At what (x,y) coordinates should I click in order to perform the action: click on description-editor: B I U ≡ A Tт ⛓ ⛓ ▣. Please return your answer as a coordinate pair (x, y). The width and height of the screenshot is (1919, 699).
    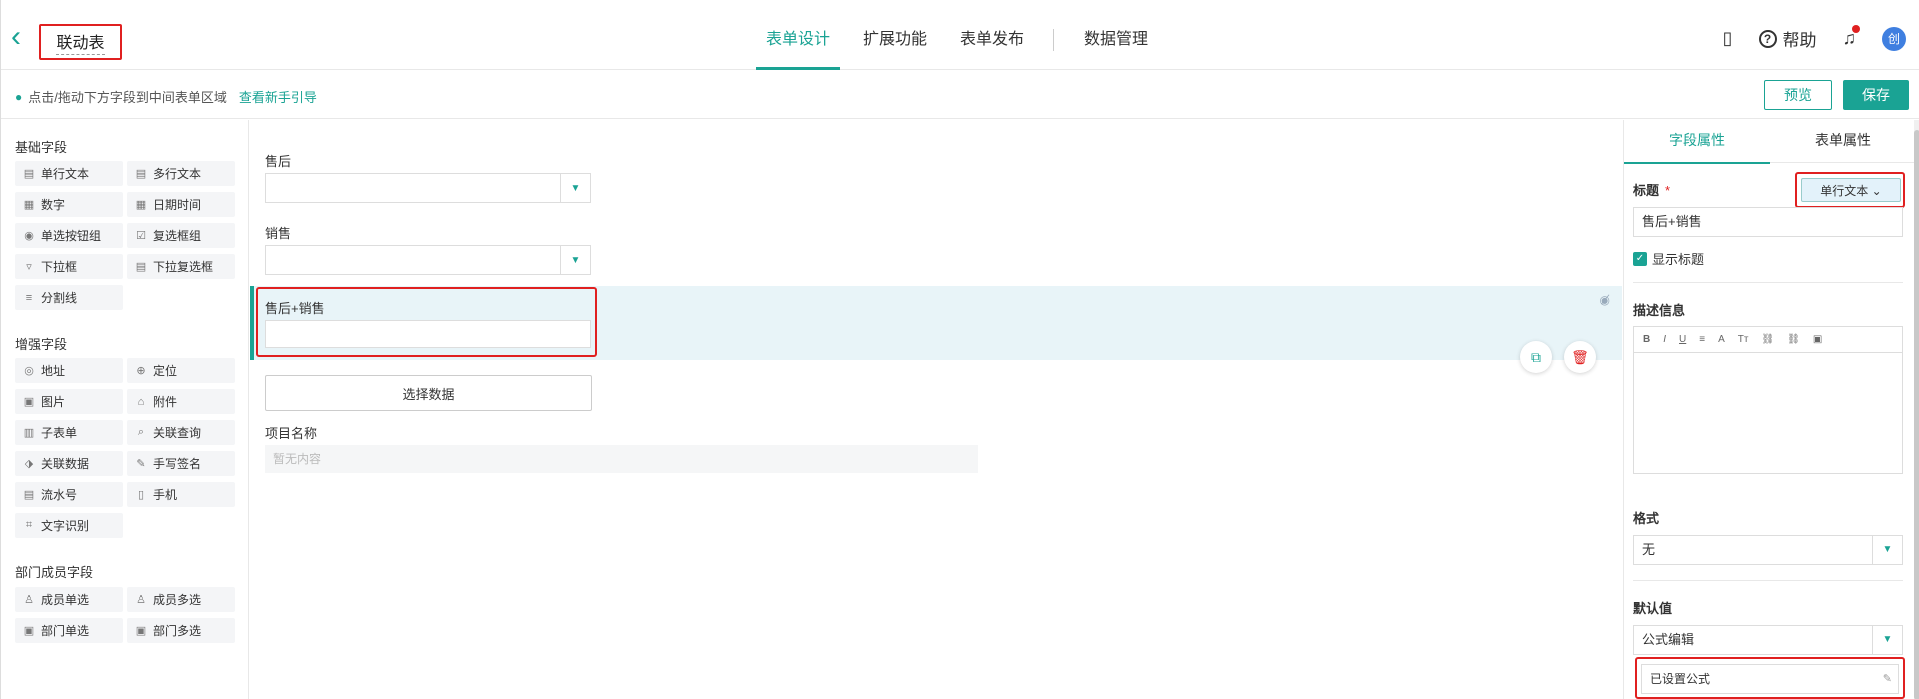
    Looking at the image, I should click on (1768, 400).